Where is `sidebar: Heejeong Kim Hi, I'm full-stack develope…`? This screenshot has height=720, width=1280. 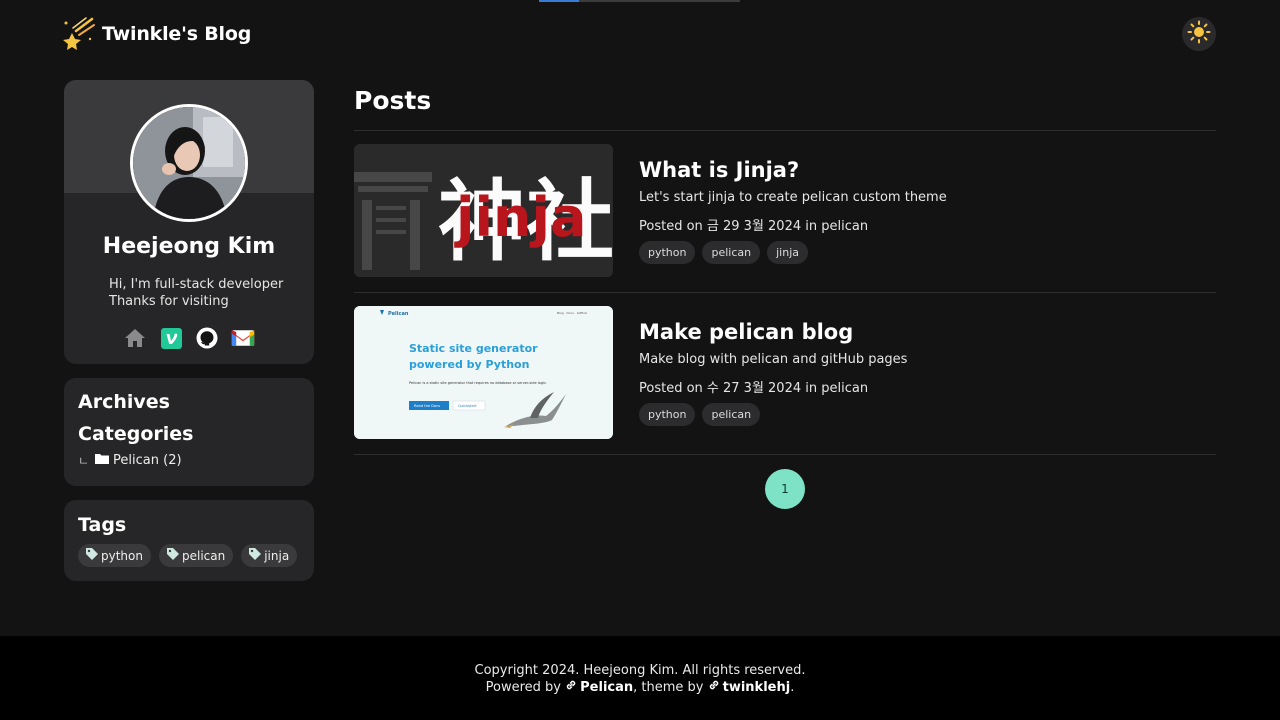 sidebar: Heejeong Kim Hi, I'm full-stack develope… is located at coordinates (189, 330).